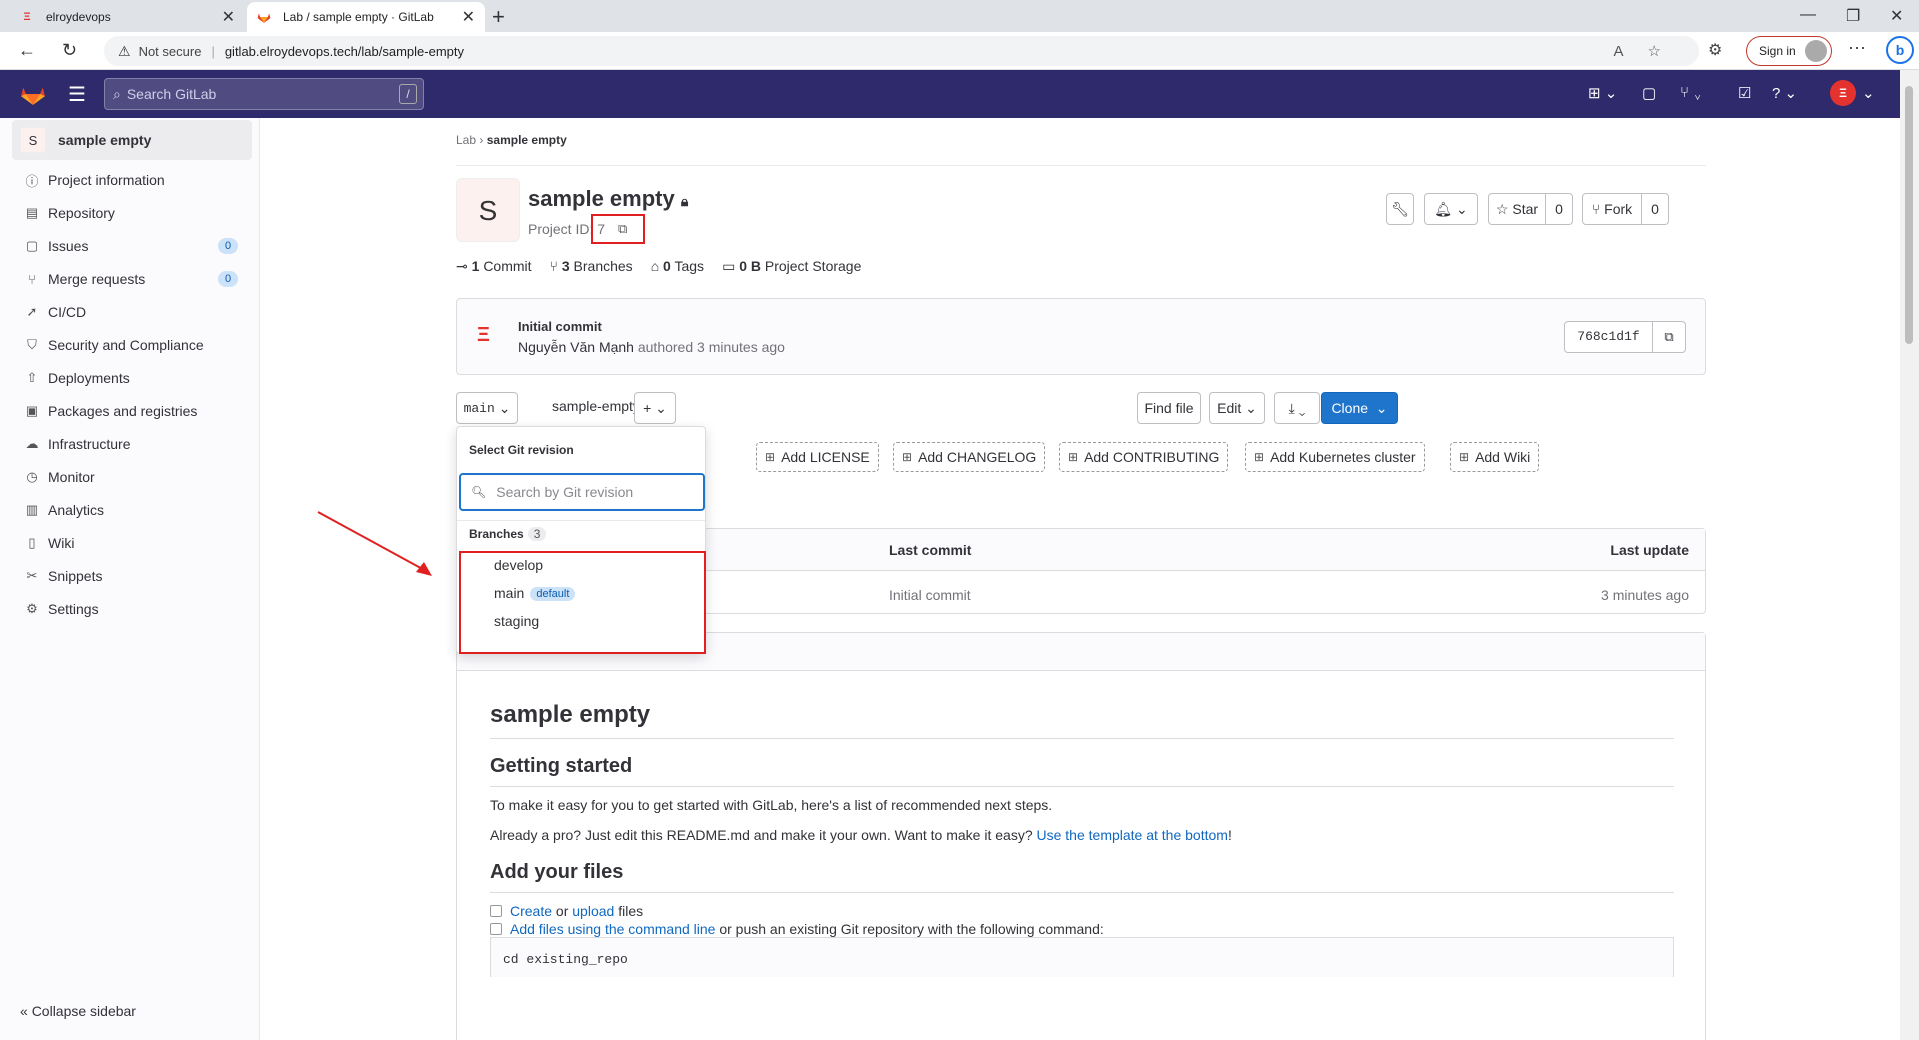 The width and height of the screenshot is (1919, 1040). I want to click on sidebar-item-wiki: ▯ Wiki, so click(134, 543).